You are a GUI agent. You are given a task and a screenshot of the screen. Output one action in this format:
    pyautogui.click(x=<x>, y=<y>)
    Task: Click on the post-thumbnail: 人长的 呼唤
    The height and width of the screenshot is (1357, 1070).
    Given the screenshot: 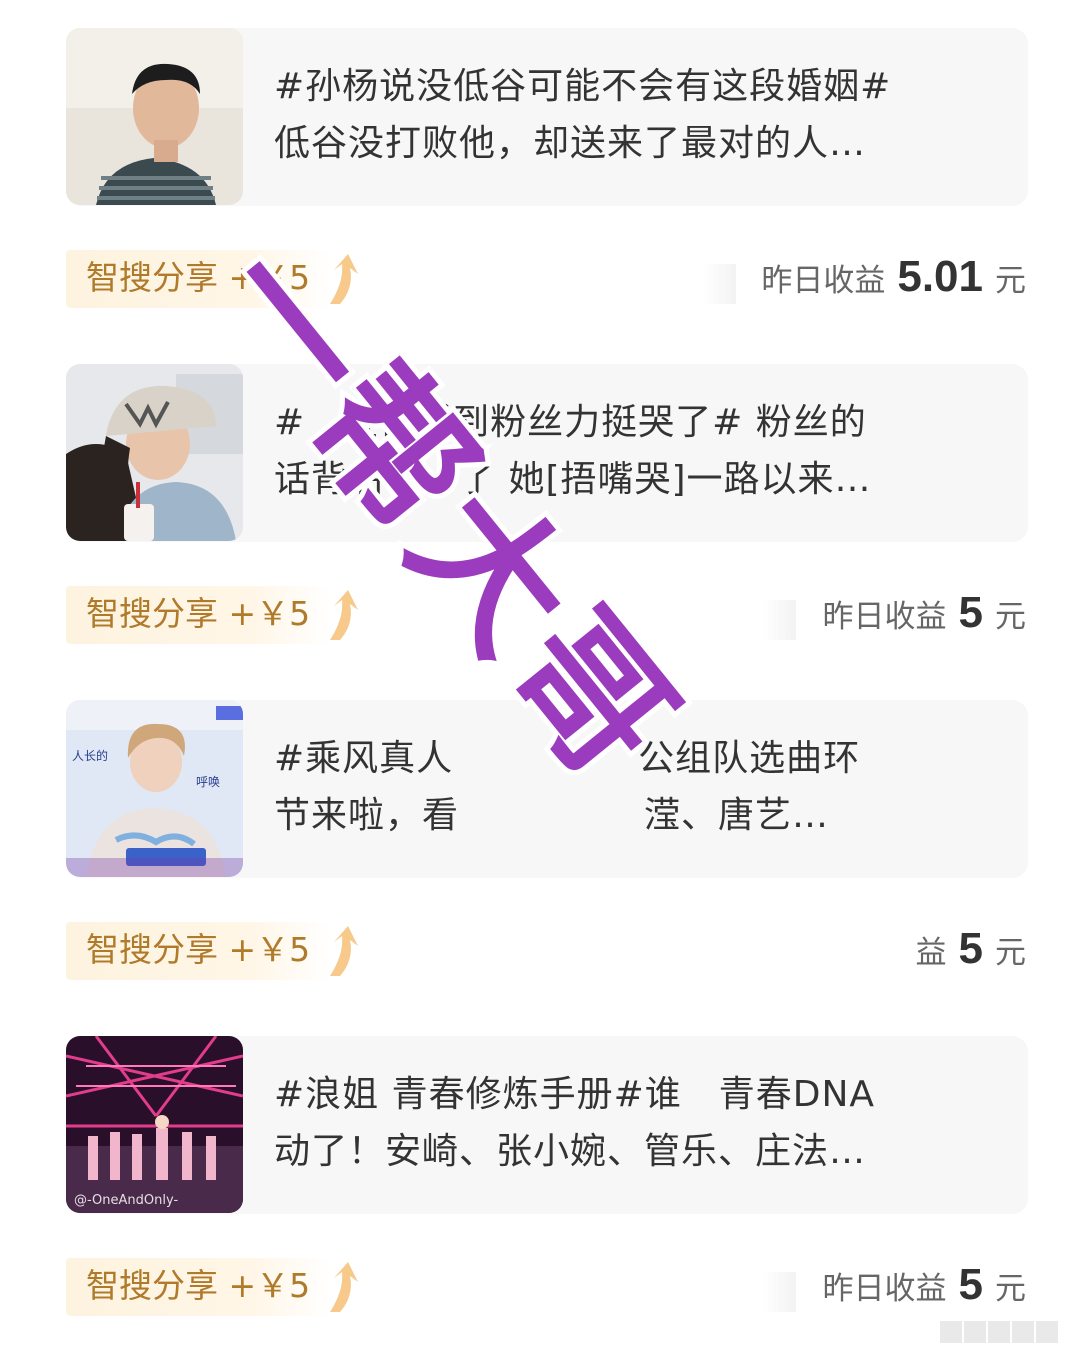 What is the action you would take?
    pyautogui.click(x=154, y=788)
    